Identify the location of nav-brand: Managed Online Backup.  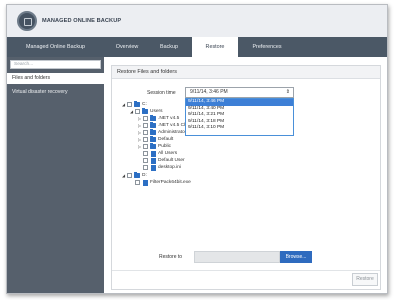
(55, 47).